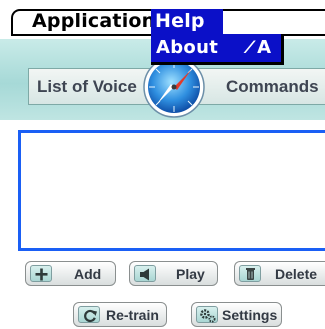 This screenshot has width=325, height=329. What do you see at coordinates (190, 274) in the screenshot?
I see `play-button-label: Play` at bounding box center [190, 274].